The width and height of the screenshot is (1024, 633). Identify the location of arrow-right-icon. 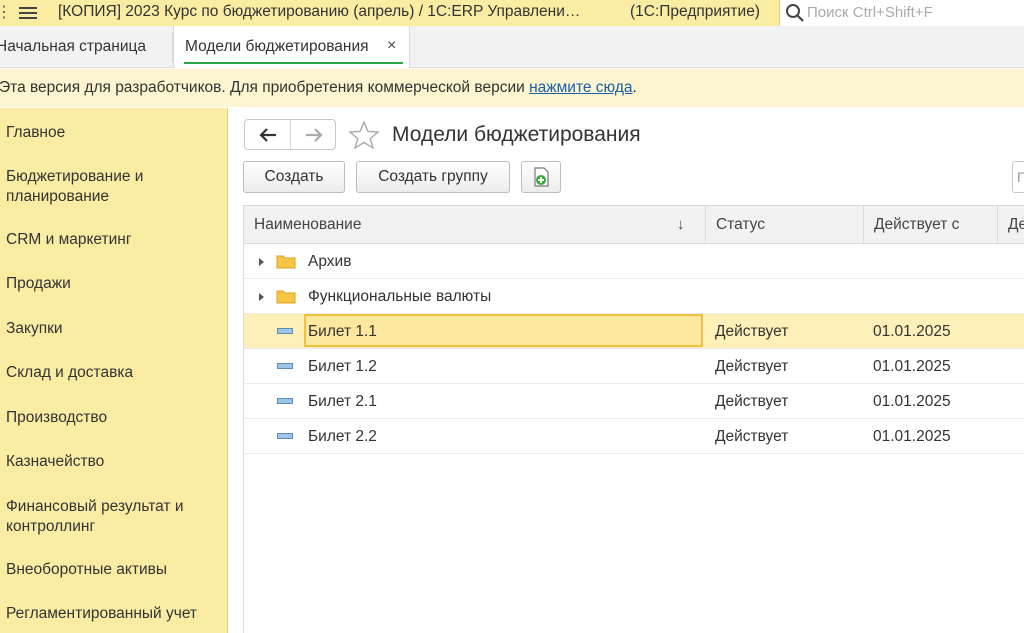
(314, 135).